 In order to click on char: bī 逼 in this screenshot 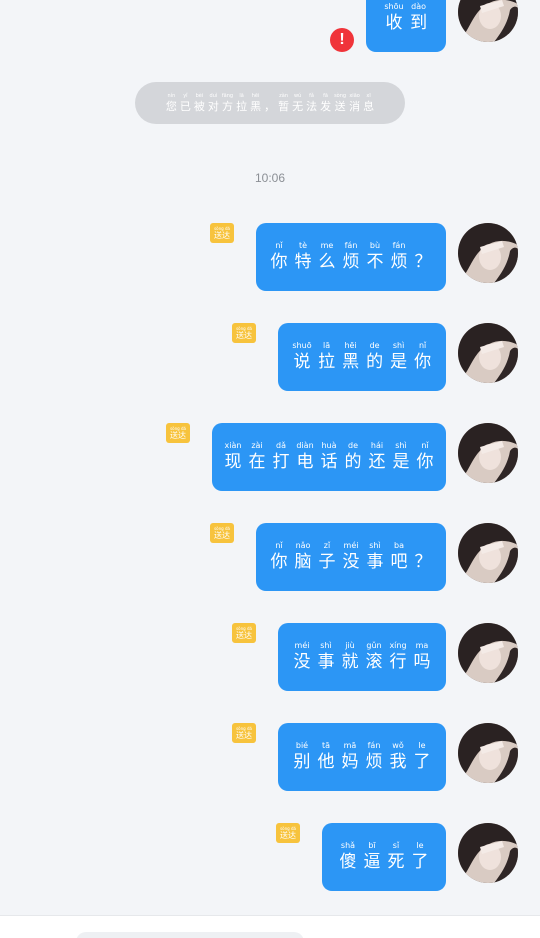, I will do `click(372, 856)`.